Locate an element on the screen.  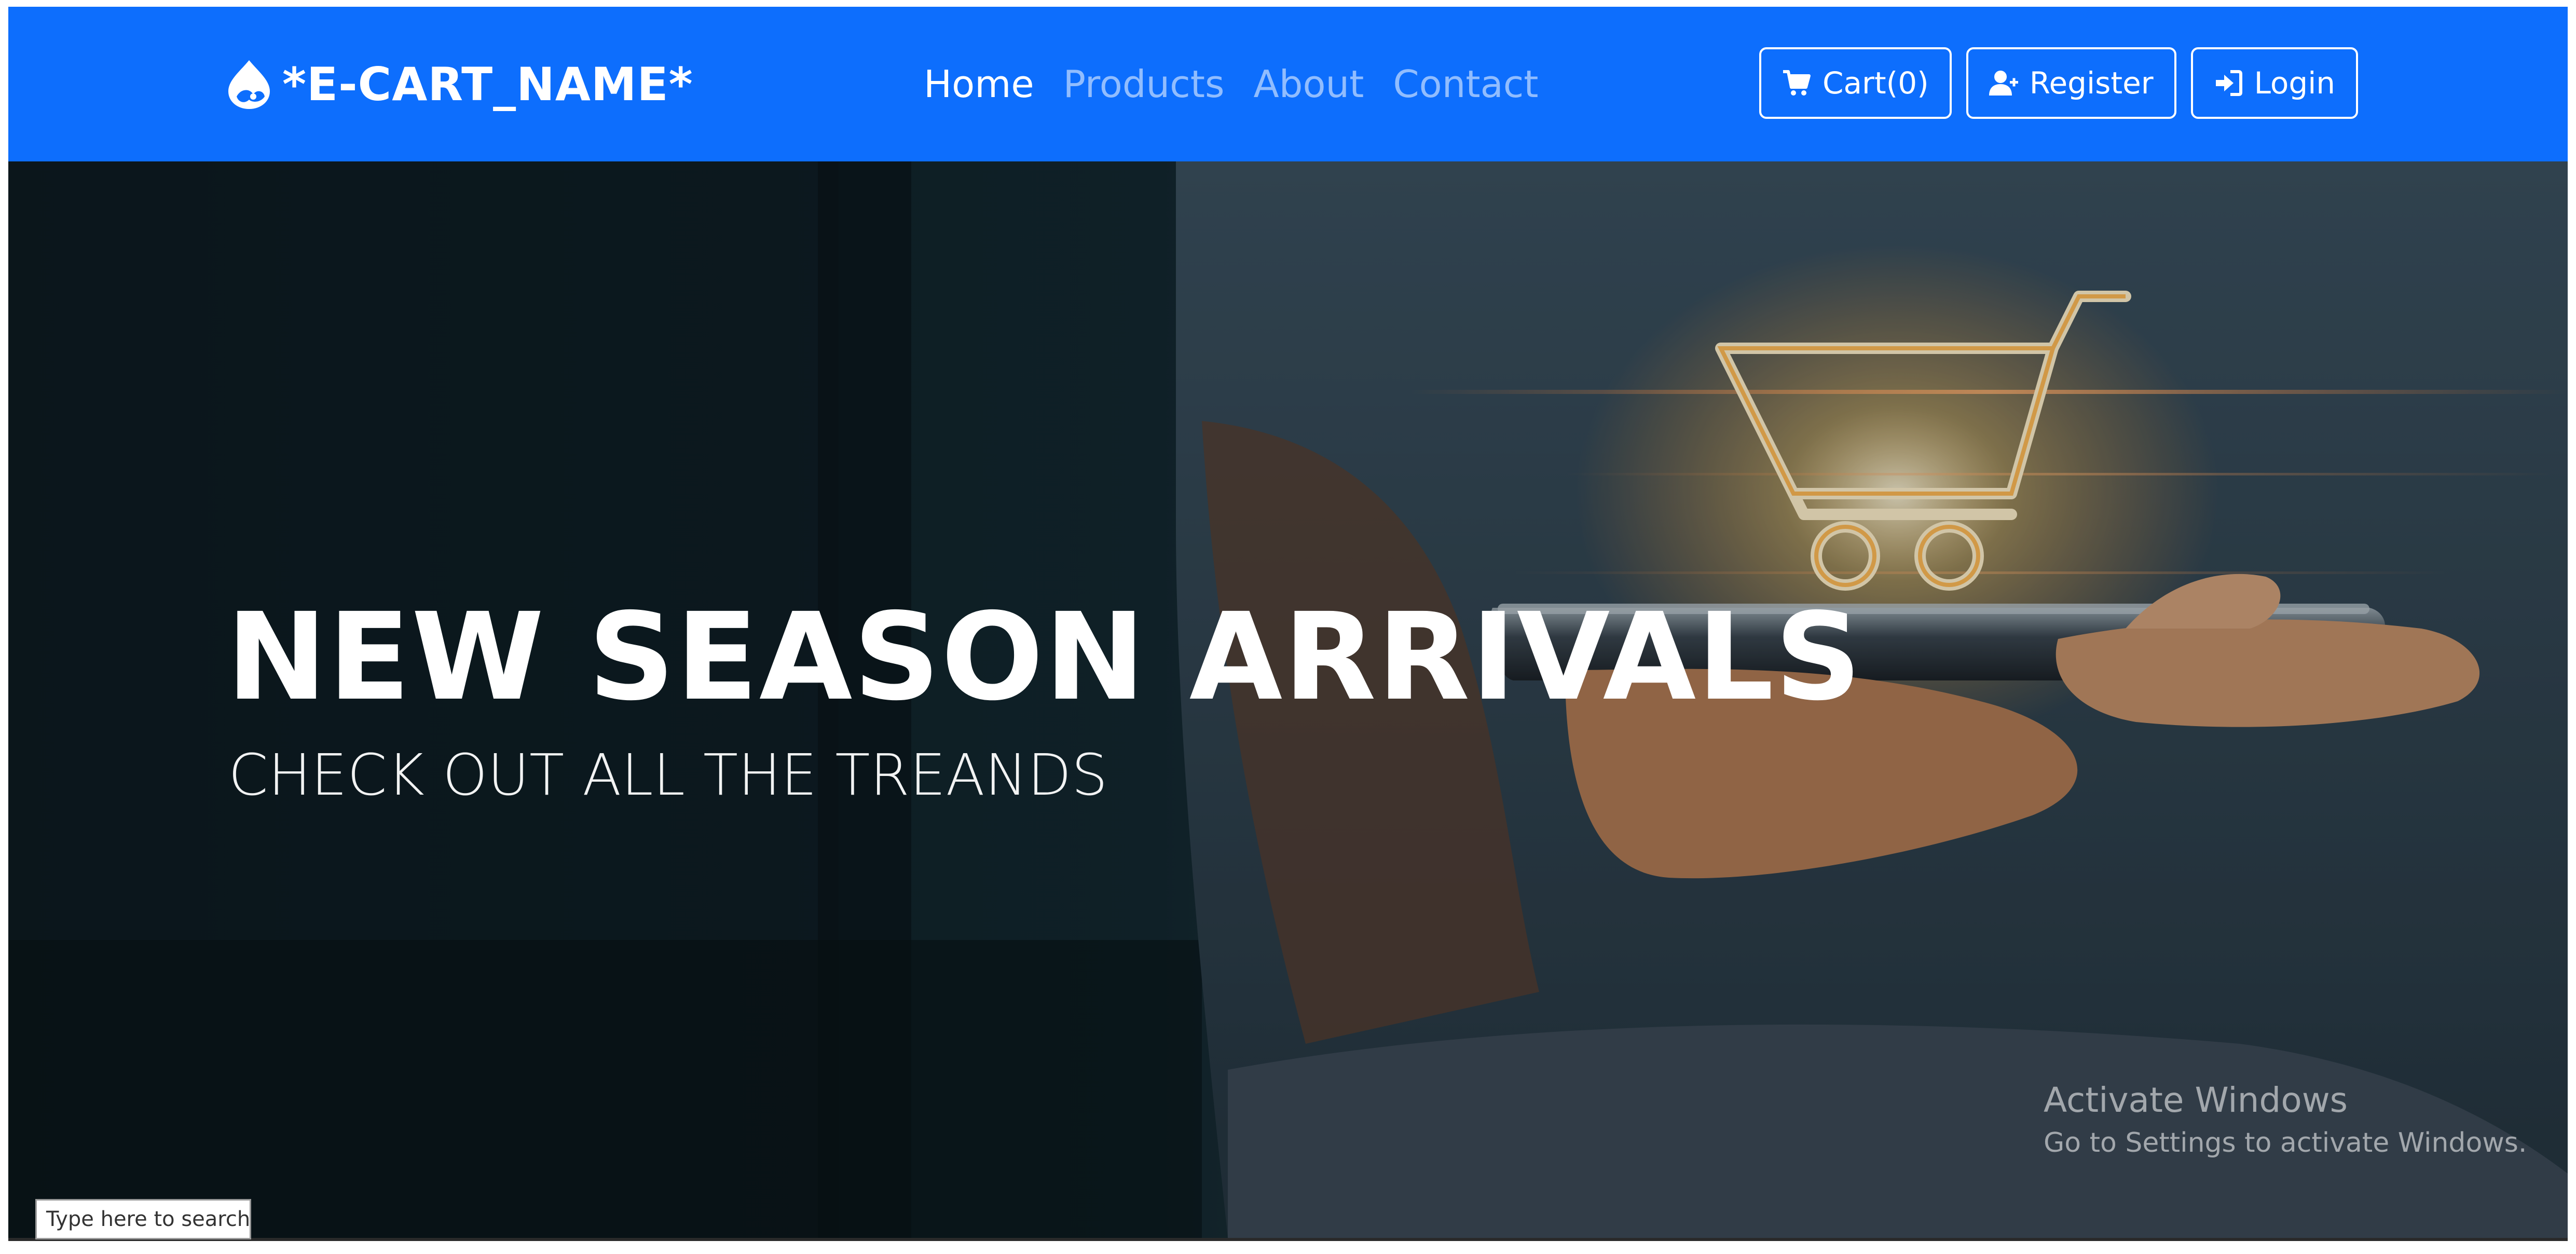
shopping-cart-icon is located at coordinates (1797, 83).